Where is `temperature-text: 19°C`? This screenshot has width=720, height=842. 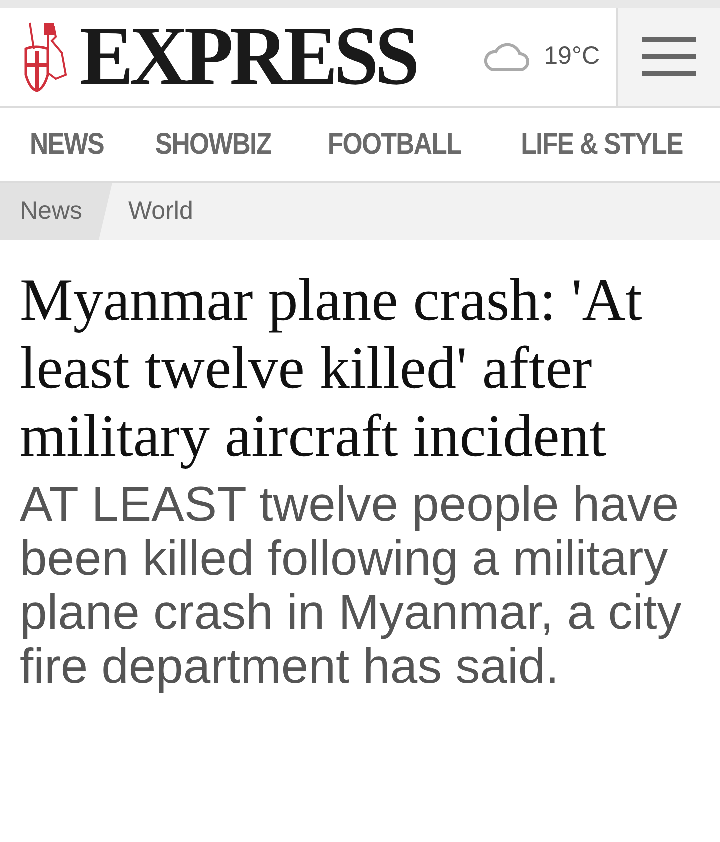 temperature-text: 19°C is located at coordinates (572, 56).